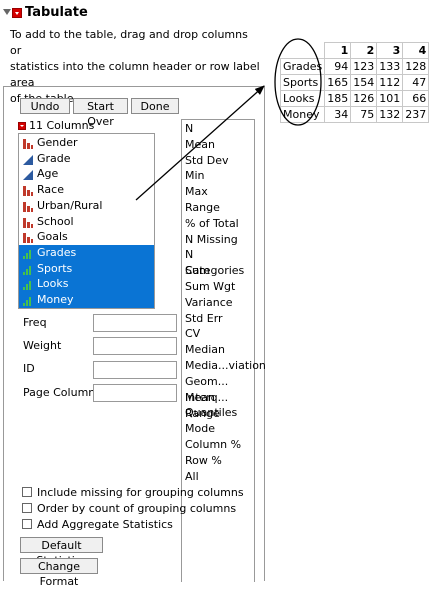 Image resolution: width=437 pixels, height=589 pixels. I want to click on annotation-overlay, so click(228, 119).